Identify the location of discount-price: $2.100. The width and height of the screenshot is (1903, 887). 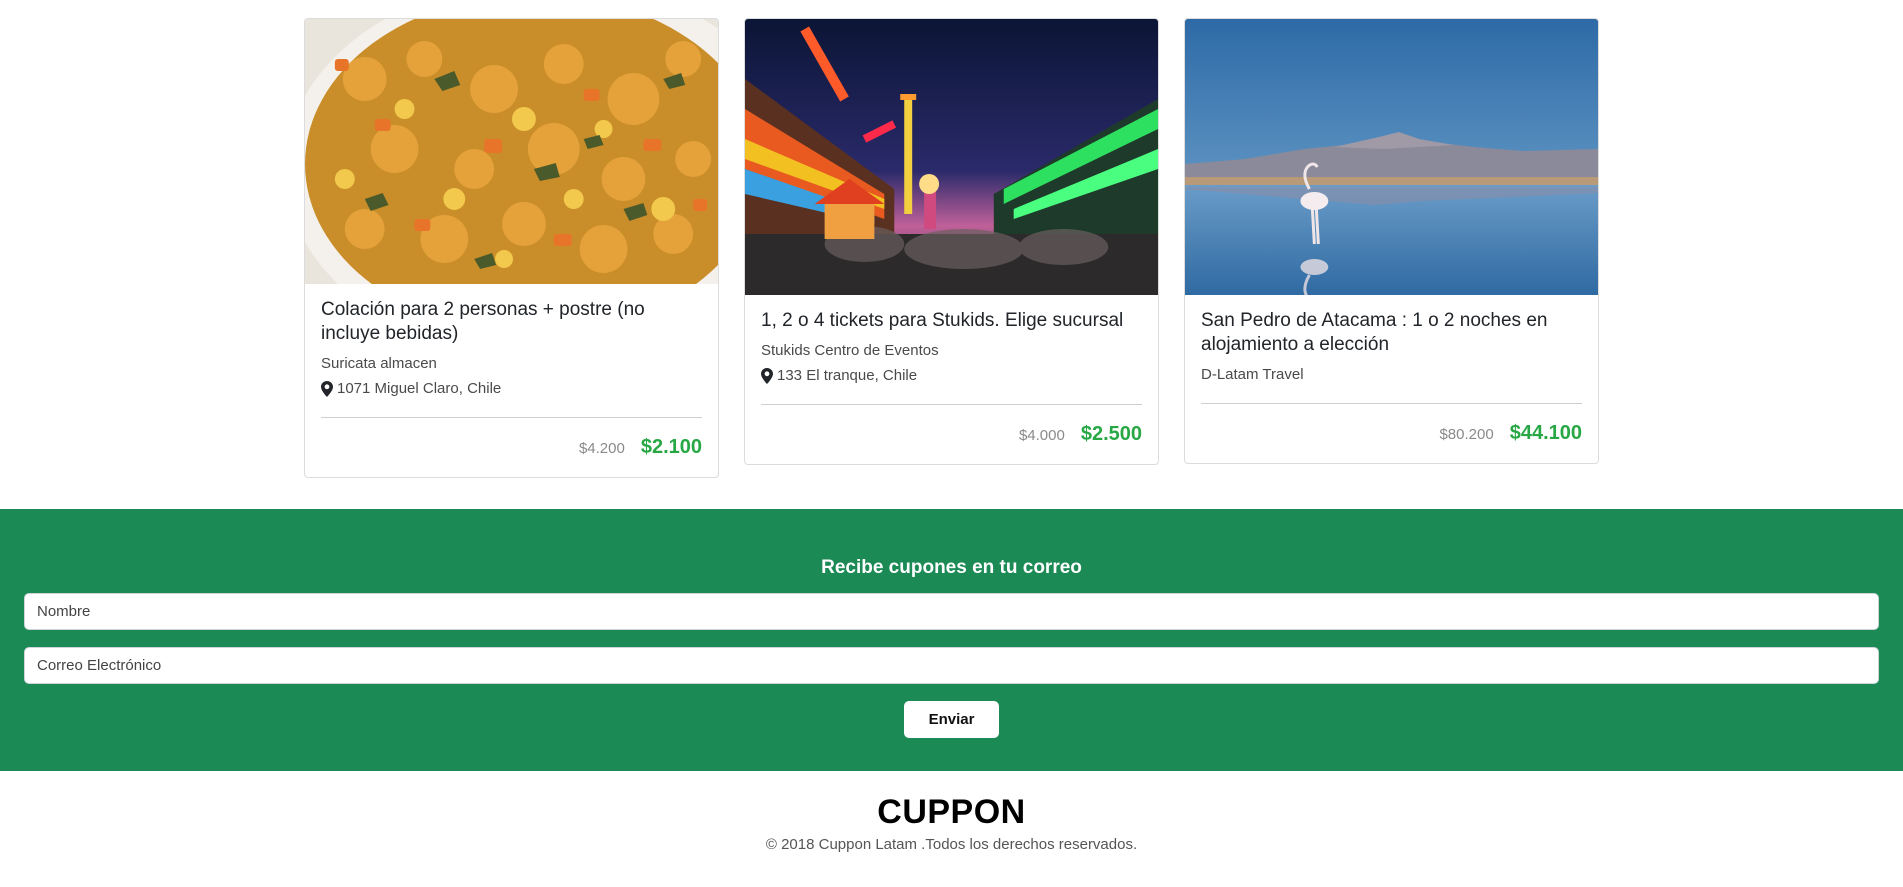
(671, 447).